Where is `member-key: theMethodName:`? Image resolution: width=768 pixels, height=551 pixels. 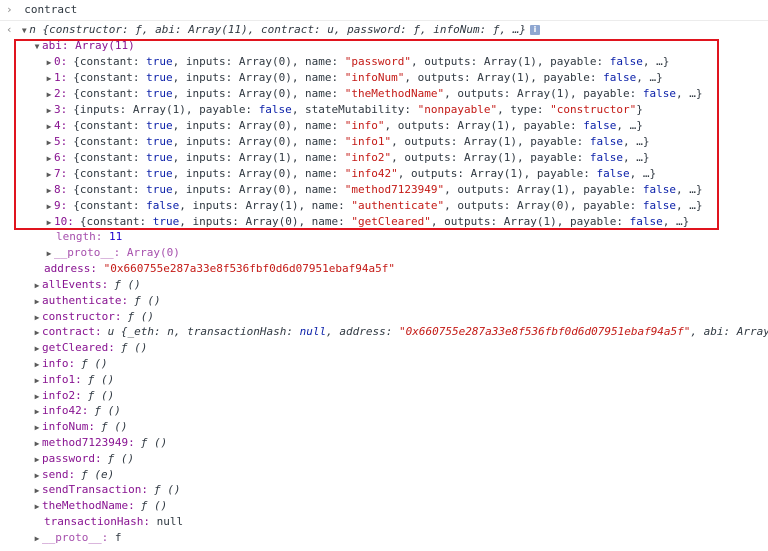 member-key: theMethodName: is located at coordinates (88, 505).